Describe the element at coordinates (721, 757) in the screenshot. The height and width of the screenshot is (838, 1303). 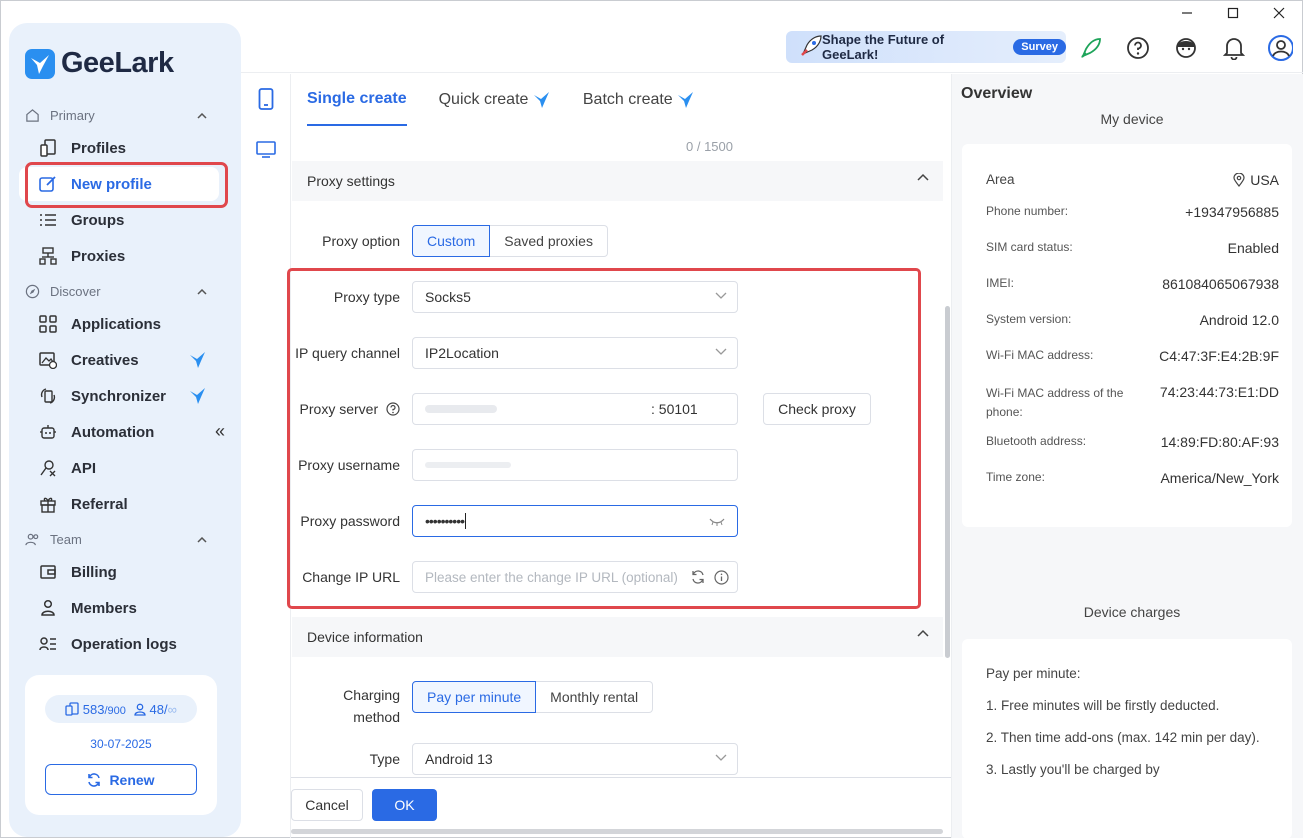
I see `chevron-down-icon` at that location.